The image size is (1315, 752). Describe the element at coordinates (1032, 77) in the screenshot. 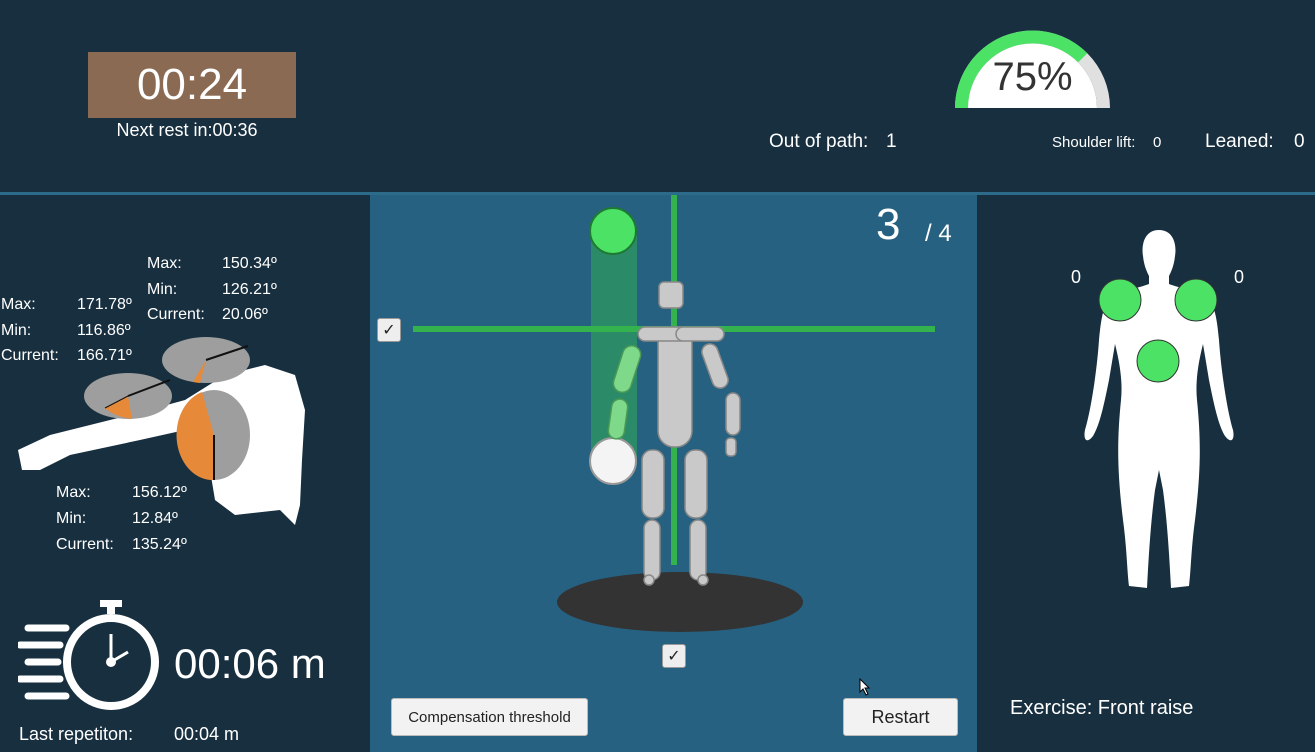

I see `progress-percent: 75%` at that location.